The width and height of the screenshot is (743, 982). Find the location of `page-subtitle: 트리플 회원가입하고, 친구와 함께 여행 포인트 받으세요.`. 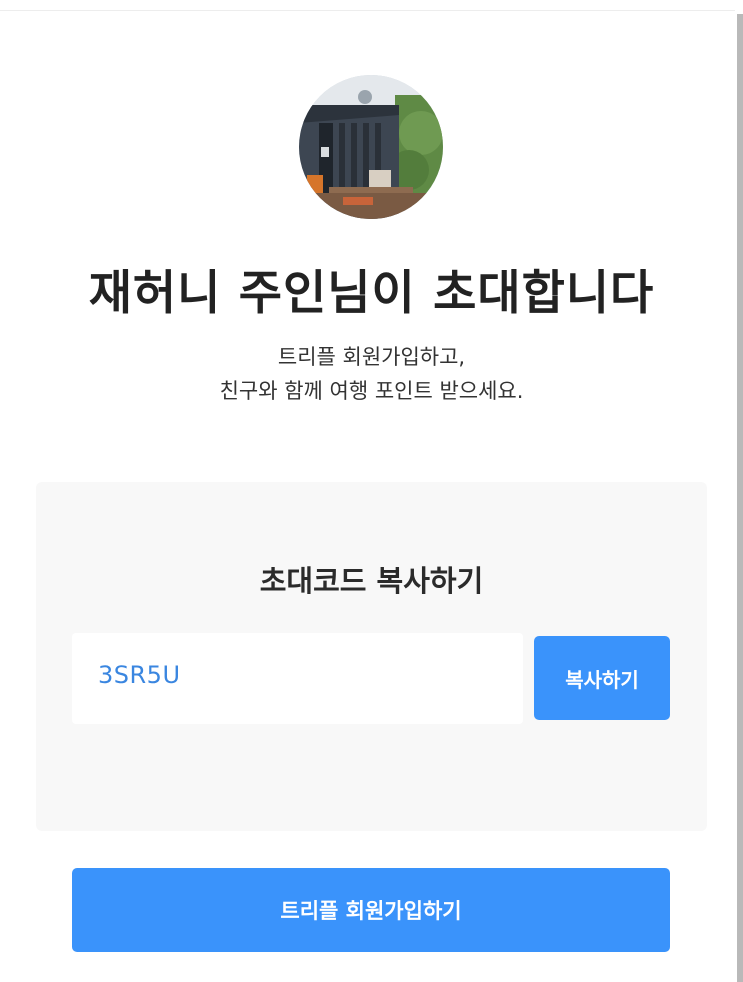

page-subtitle: 트리플 회원가입하고, 친구와 함께 여행 포인트 받으세요. is located at coordinates (371, 374).